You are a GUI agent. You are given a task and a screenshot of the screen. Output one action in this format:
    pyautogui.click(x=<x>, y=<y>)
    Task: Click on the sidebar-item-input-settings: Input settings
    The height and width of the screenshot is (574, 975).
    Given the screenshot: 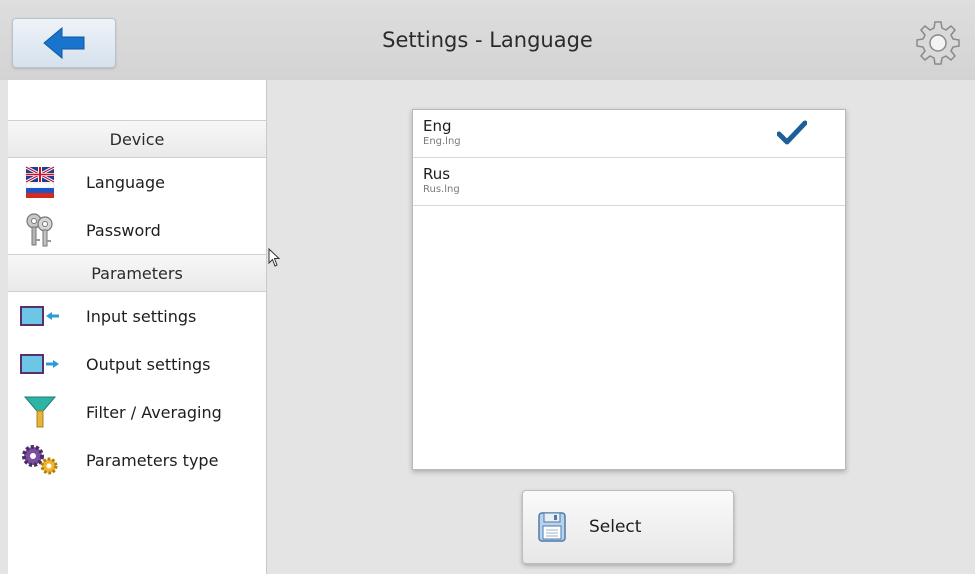 What is the action you would take?
    pyautogui.click(x=137, y=316)
    